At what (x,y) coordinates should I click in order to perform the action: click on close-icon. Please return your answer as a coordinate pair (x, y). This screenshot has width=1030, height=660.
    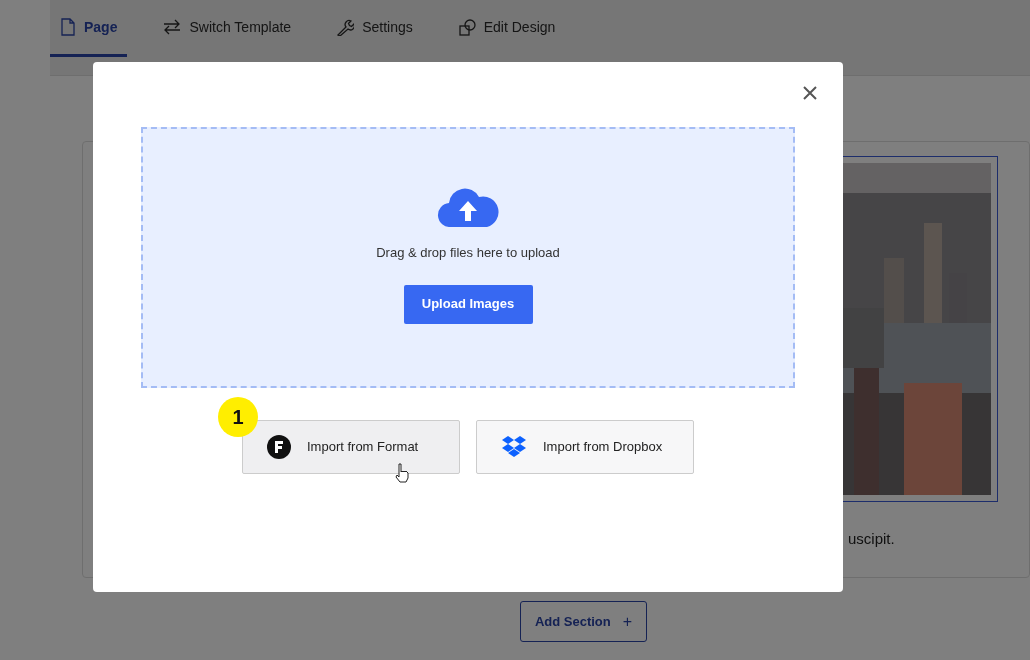
    Looking at the image, I should click on (810, 93).